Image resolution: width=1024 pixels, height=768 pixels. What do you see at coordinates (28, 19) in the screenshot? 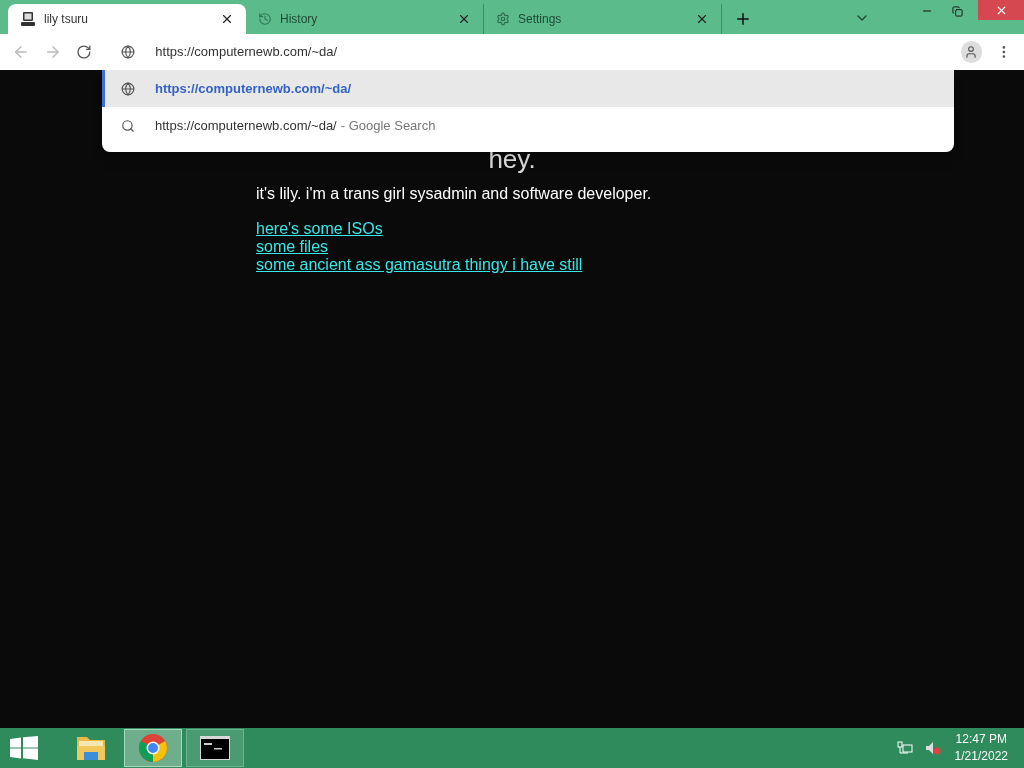
I see `computer-icon` at bounding box center [28, 19].